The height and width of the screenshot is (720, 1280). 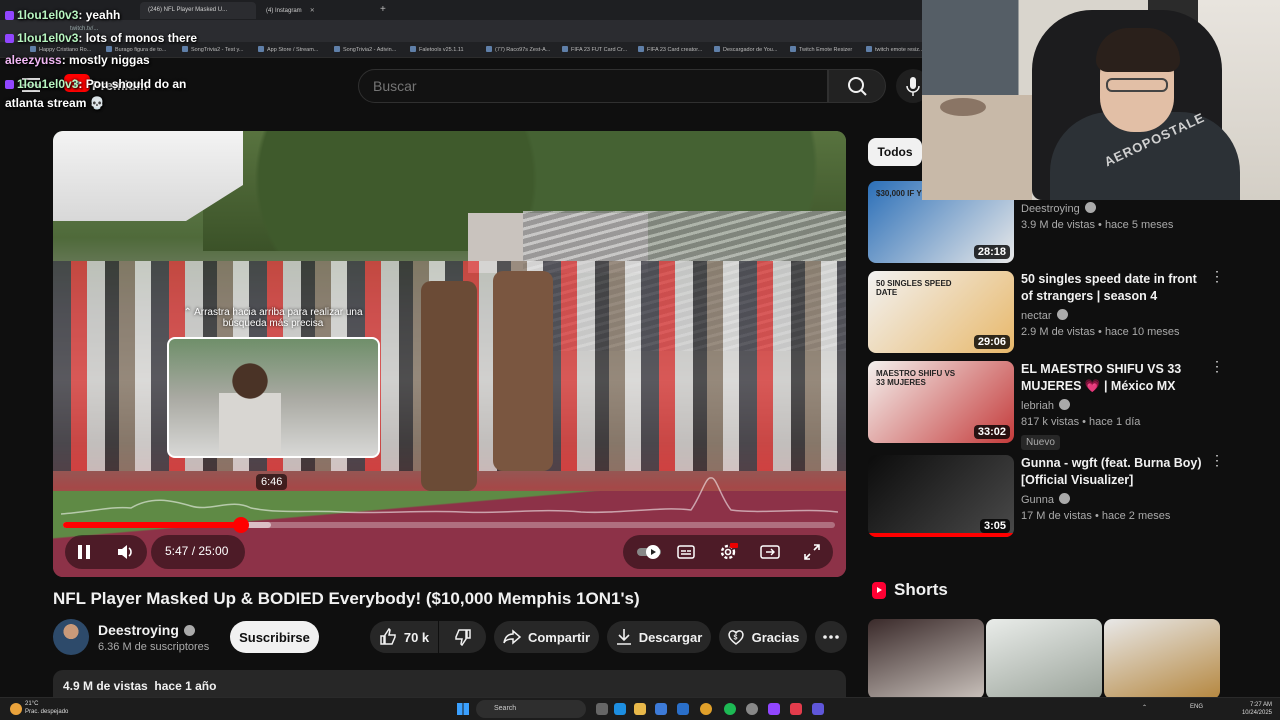 What do you see at coordinates (33, 60) in the screenshot?
I see `chat-username: aleezyuss` at bounding box center [33, 60].